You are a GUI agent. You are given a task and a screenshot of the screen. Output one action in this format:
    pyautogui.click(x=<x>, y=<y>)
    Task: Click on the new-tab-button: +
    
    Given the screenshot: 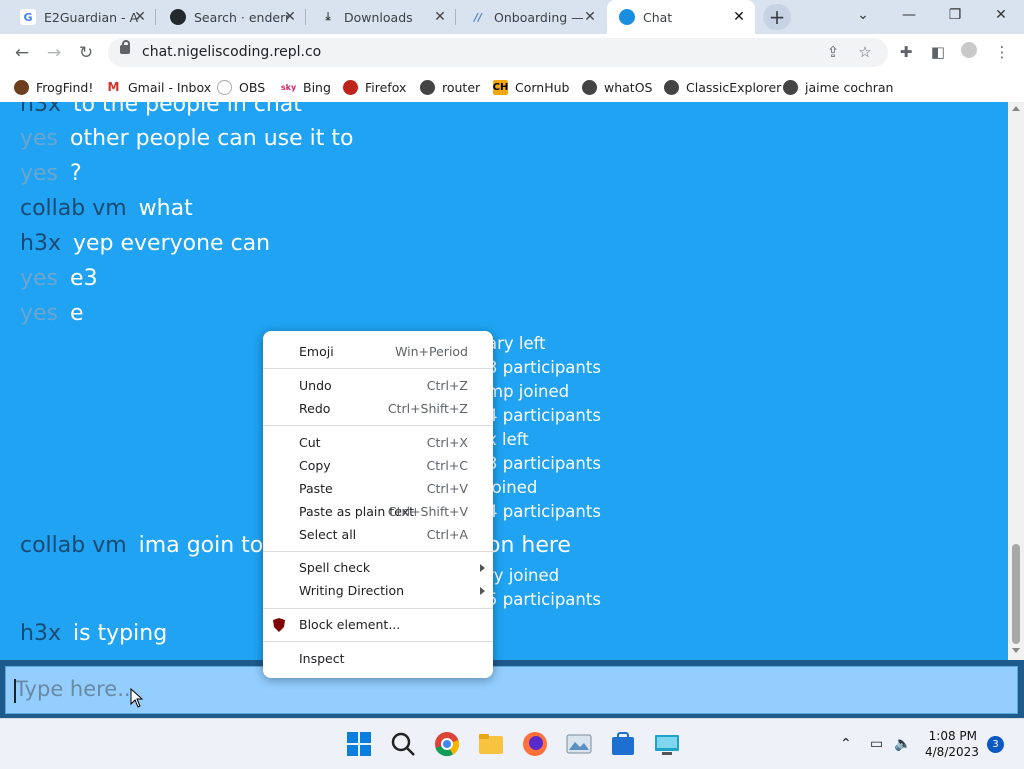 What is the action you would take?
    pyautogui.click(x=777, y=17)
    